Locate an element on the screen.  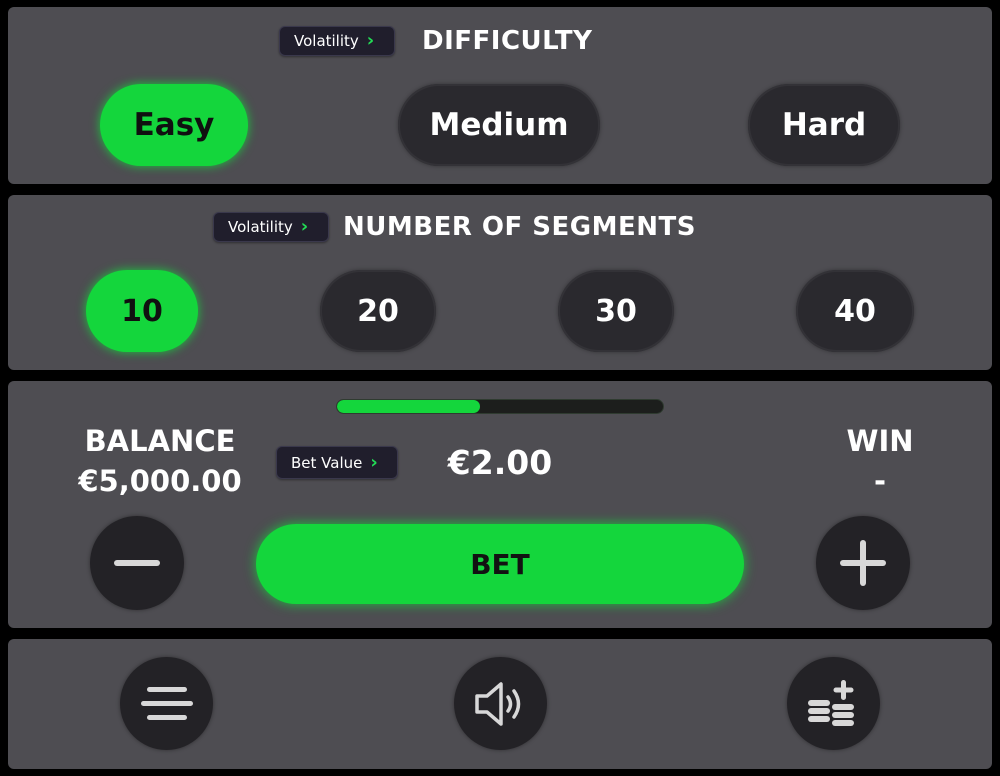
segments-40-button: 40 is located at coordinates (855, 311).